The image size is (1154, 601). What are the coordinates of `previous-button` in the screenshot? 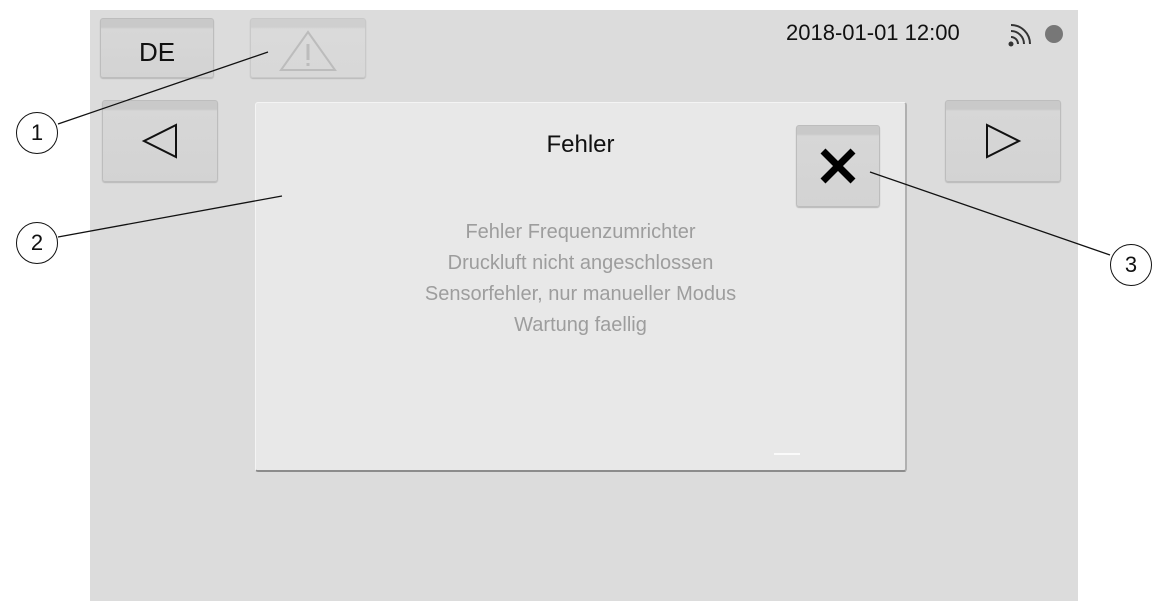 It's located at (160, 141).